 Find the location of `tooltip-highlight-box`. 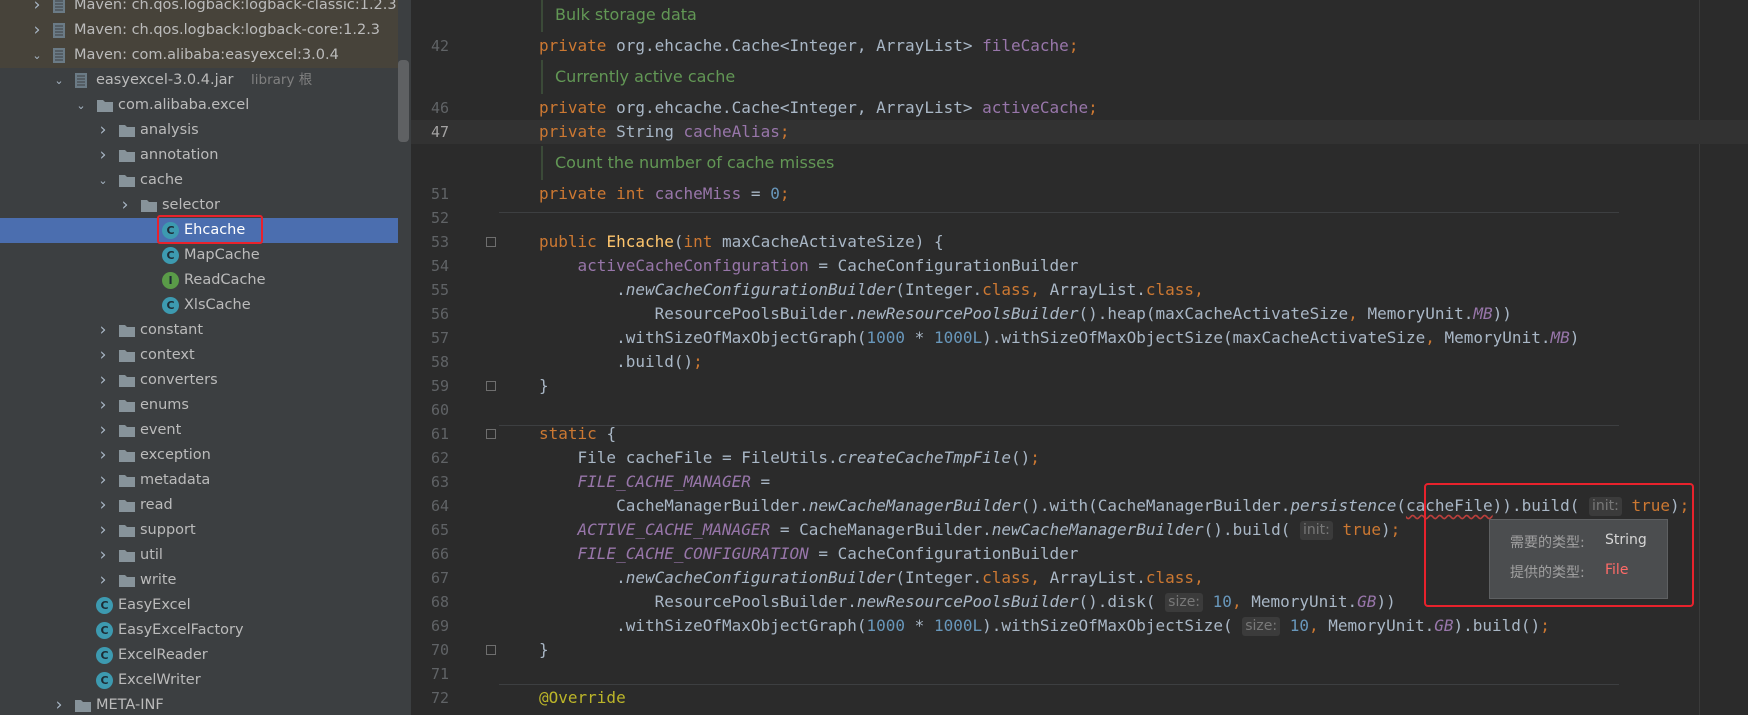

tooltip-highlight-box is located at coordinates (1559, 545).